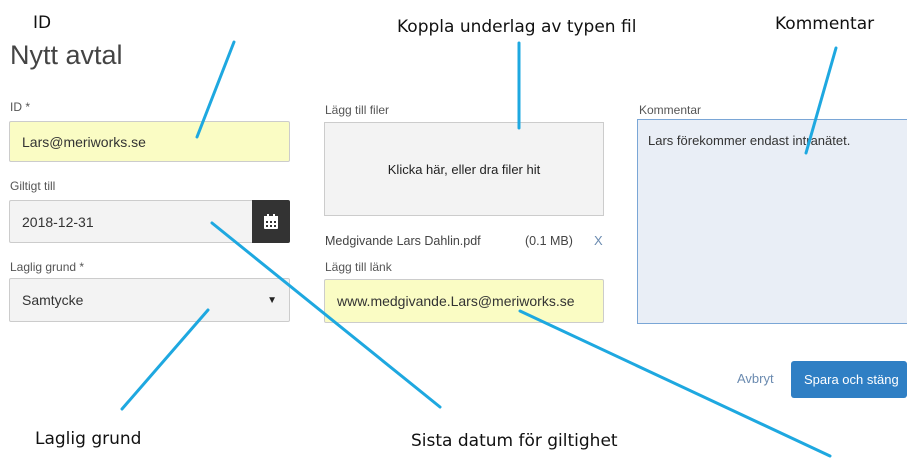 The image size is (907, 458). Describe the element at coordinates (20, 107) in the screenshot. I see `id-label: ID *` at that location.